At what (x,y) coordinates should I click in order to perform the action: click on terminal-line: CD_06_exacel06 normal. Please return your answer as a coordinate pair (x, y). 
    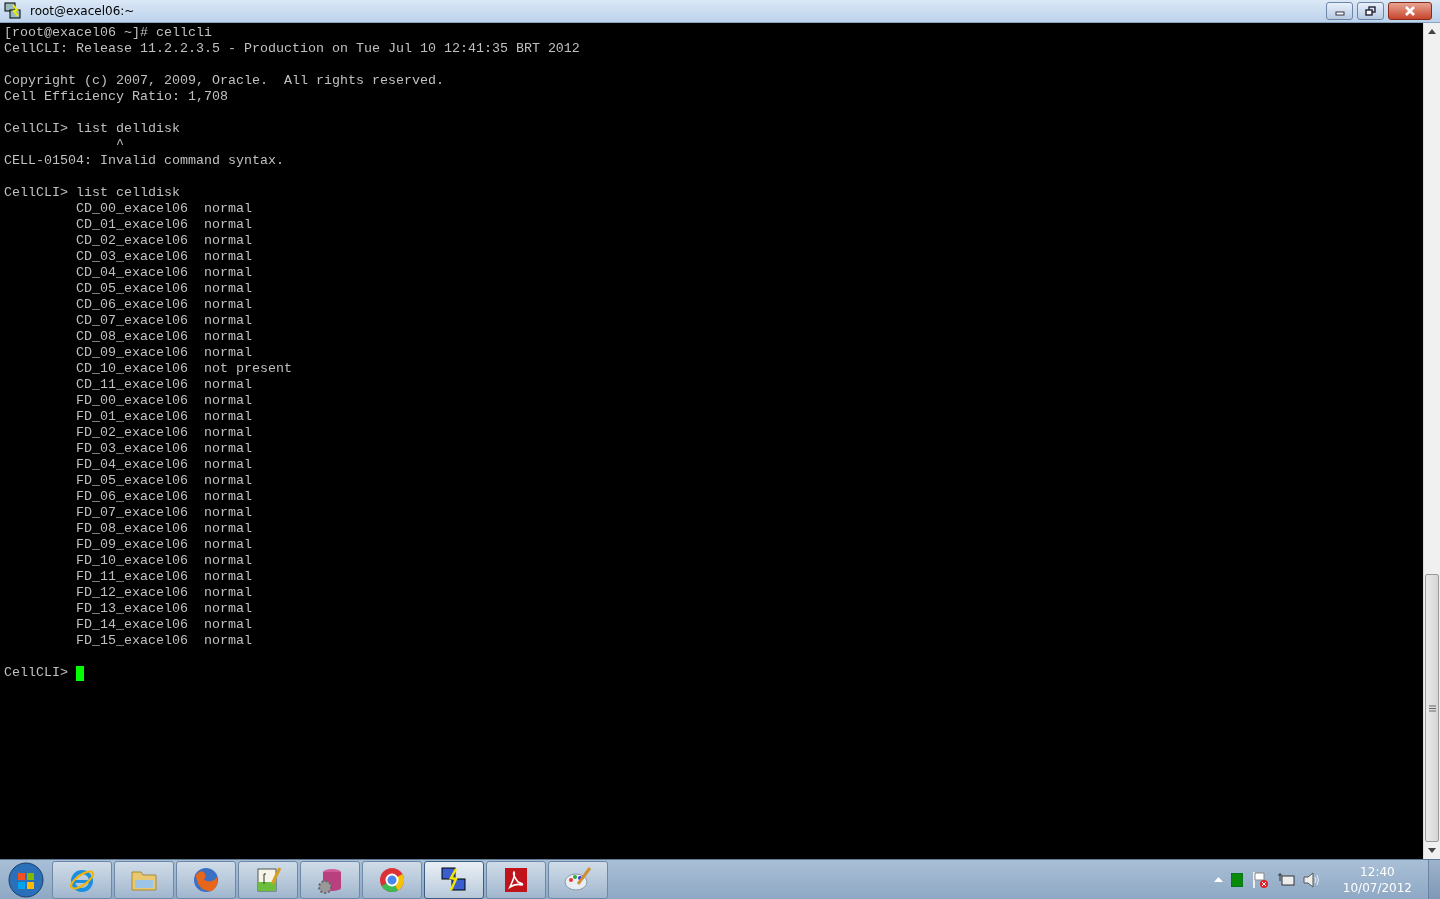
    Looking at the image, I should click on (163, 305).